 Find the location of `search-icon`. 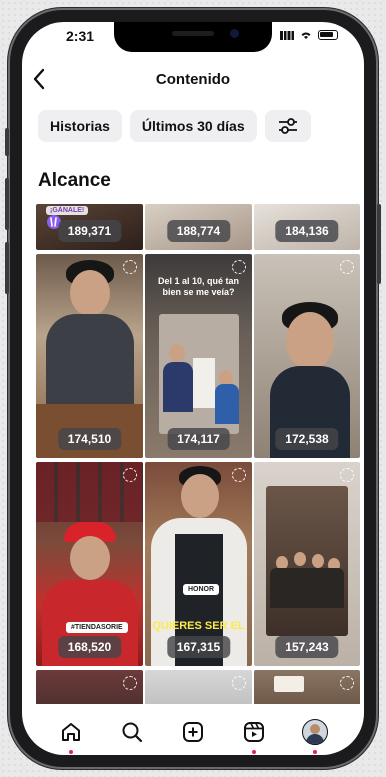

search-icon is located at coordinates (132, 732).